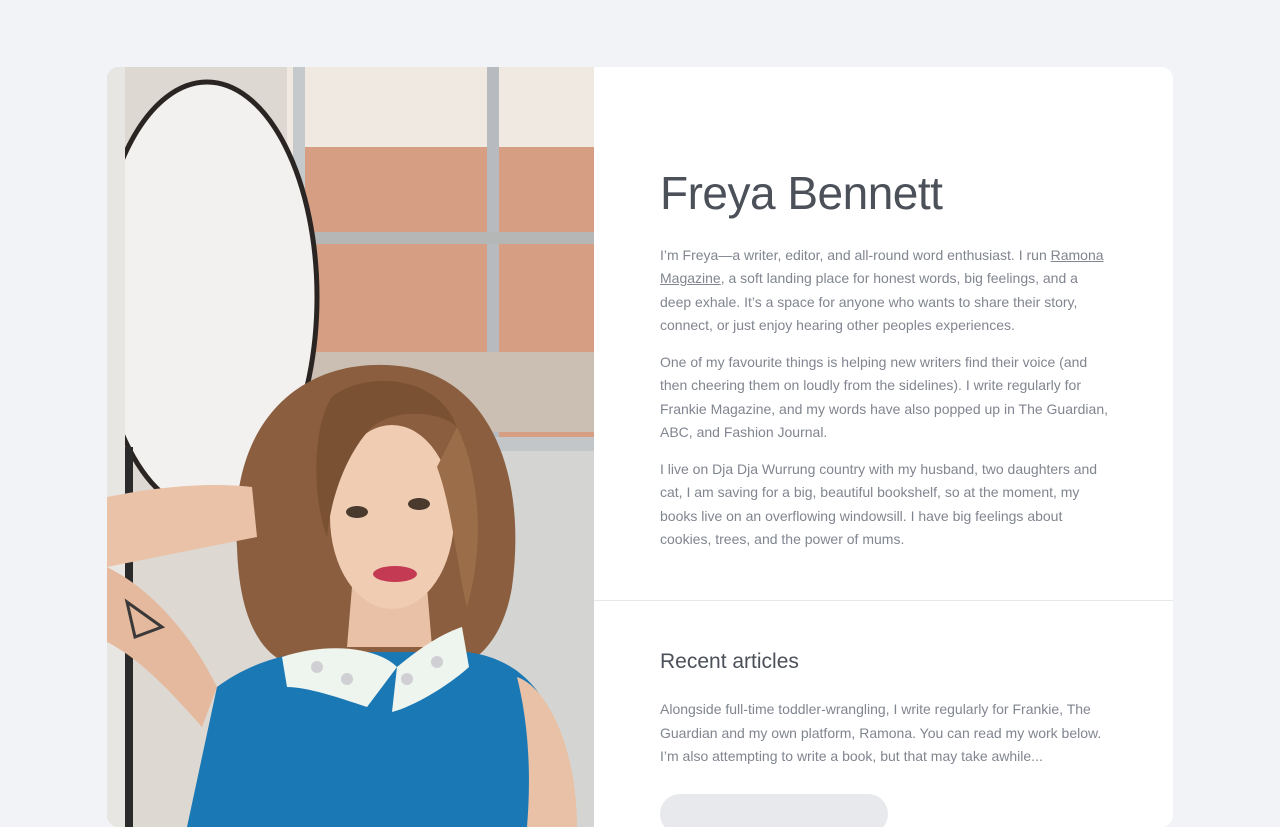  I want to click on recent-articles-button, so click(774, 810).